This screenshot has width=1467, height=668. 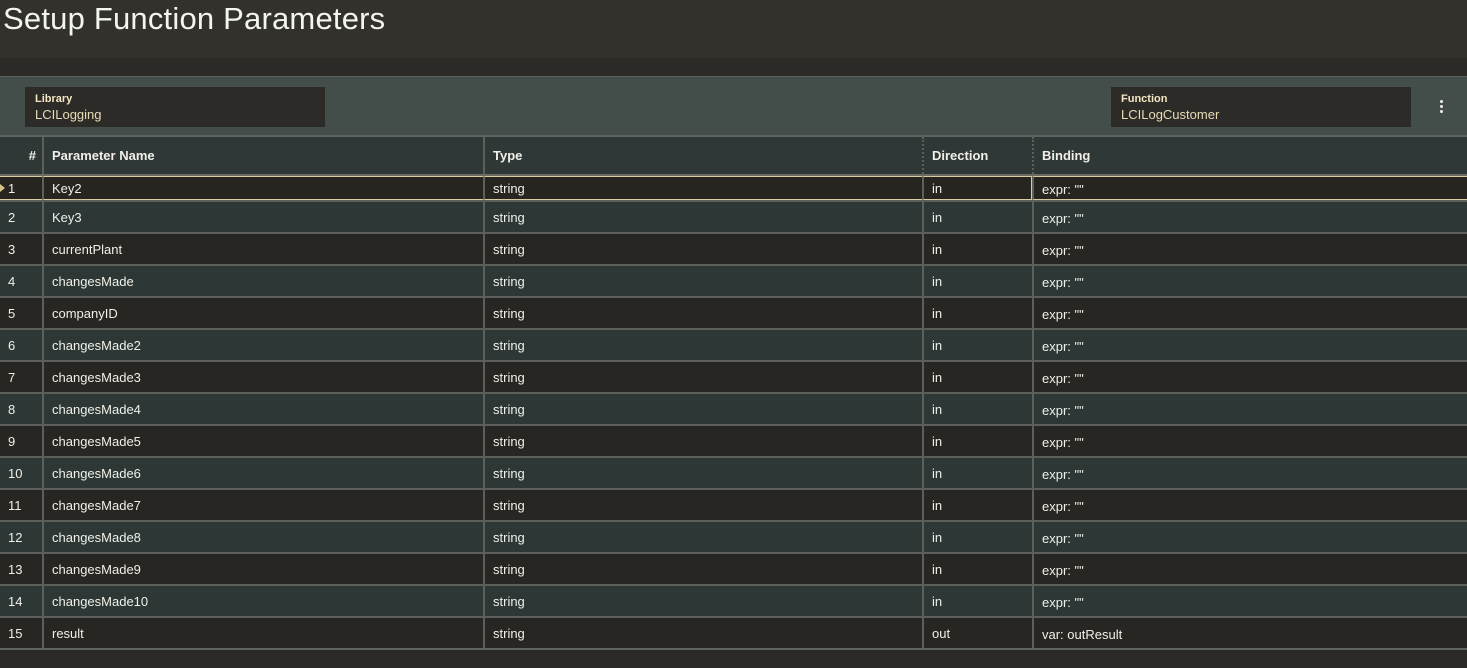 What do you see at coordinates (977, 633) in the screenshot?
I see `direction-cell: out` at bounding box center [977, 633].